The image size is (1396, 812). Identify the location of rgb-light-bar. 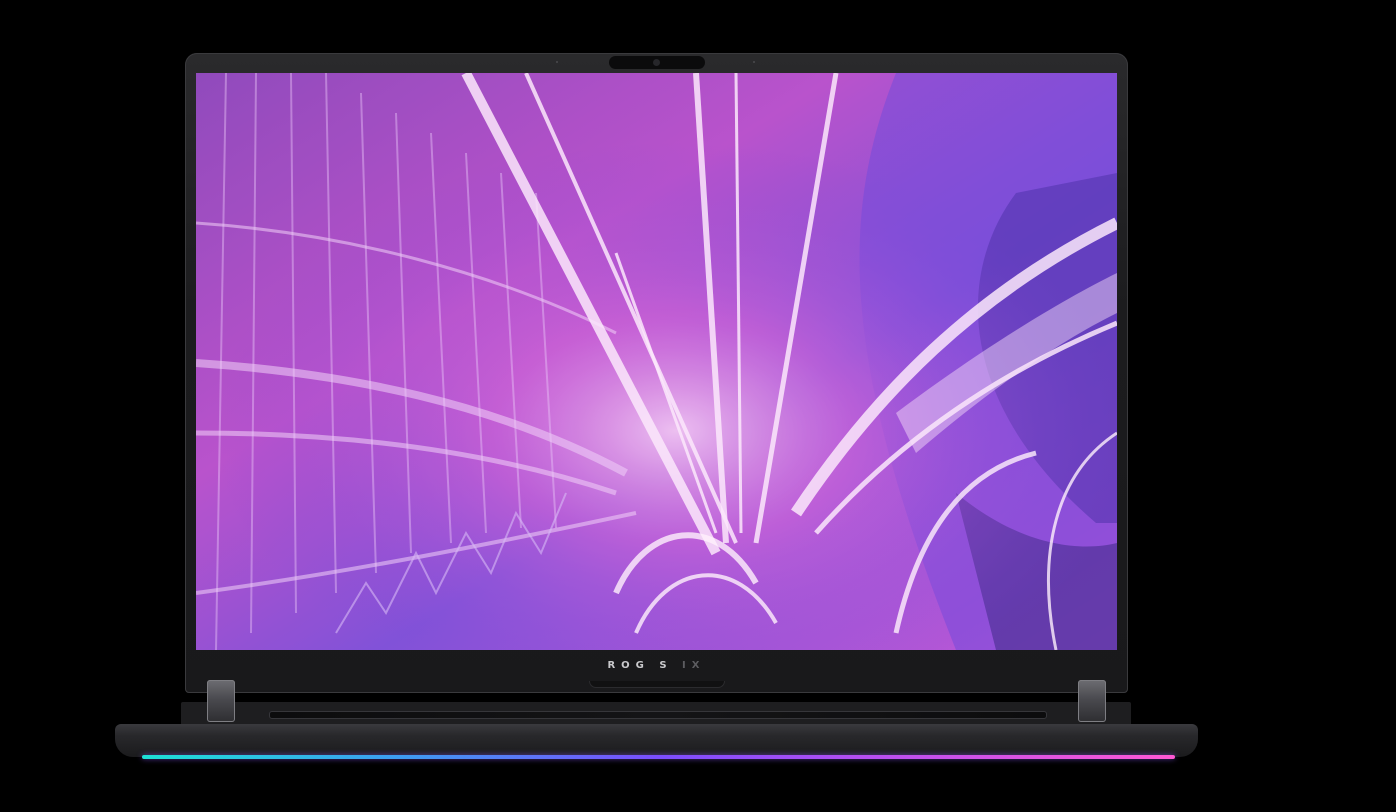
(658, 757).